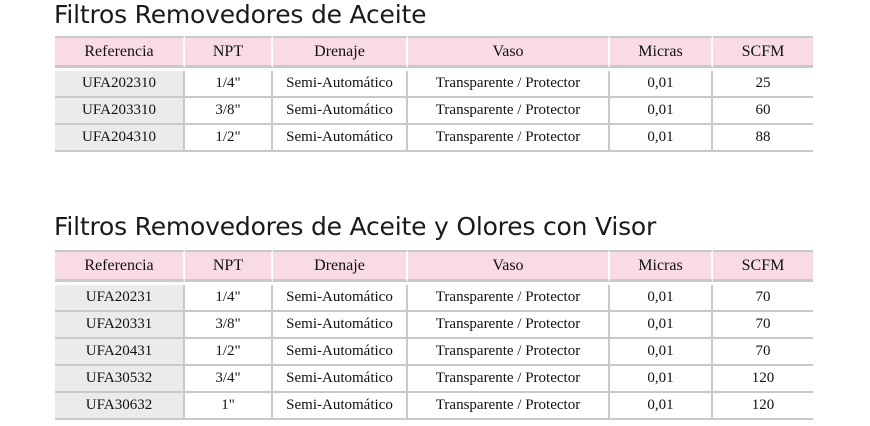 The height and width of the screenshot is (426, 870). I want to click on cell-referencia: UFA30532, so click(120, 379).